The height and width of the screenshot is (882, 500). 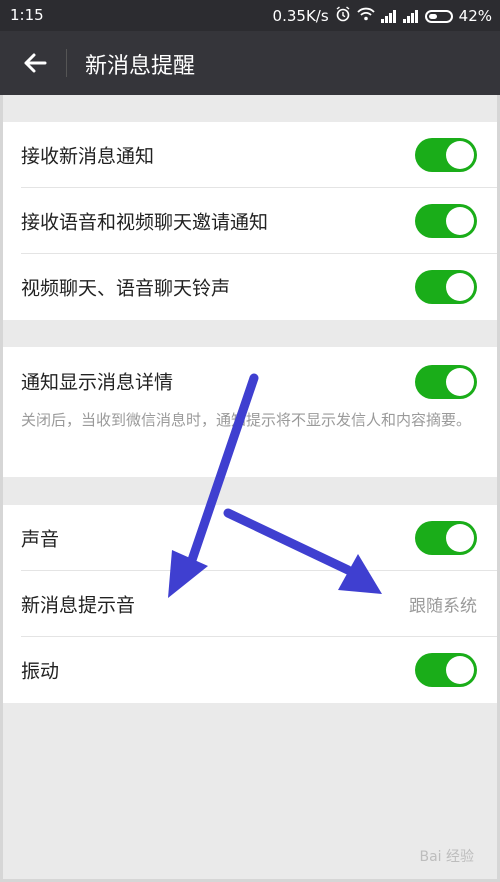 What do you see at coordinates (302, 551) in the screenshot?
I see `annotation-arrow-right` at bounding box center [302, 551].